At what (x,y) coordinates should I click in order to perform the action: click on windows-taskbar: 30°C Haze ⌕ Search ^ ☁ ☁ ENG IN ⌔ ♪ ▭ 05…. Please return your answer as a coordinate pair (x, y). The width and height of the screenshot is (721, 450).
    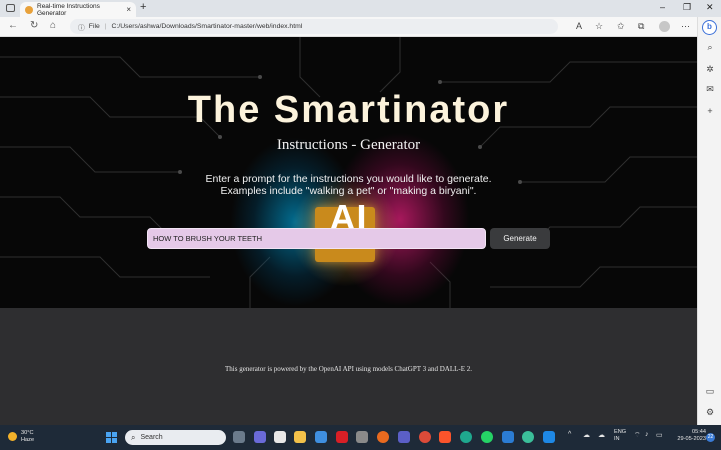
    Looking at the image, I should click on (360, 437).